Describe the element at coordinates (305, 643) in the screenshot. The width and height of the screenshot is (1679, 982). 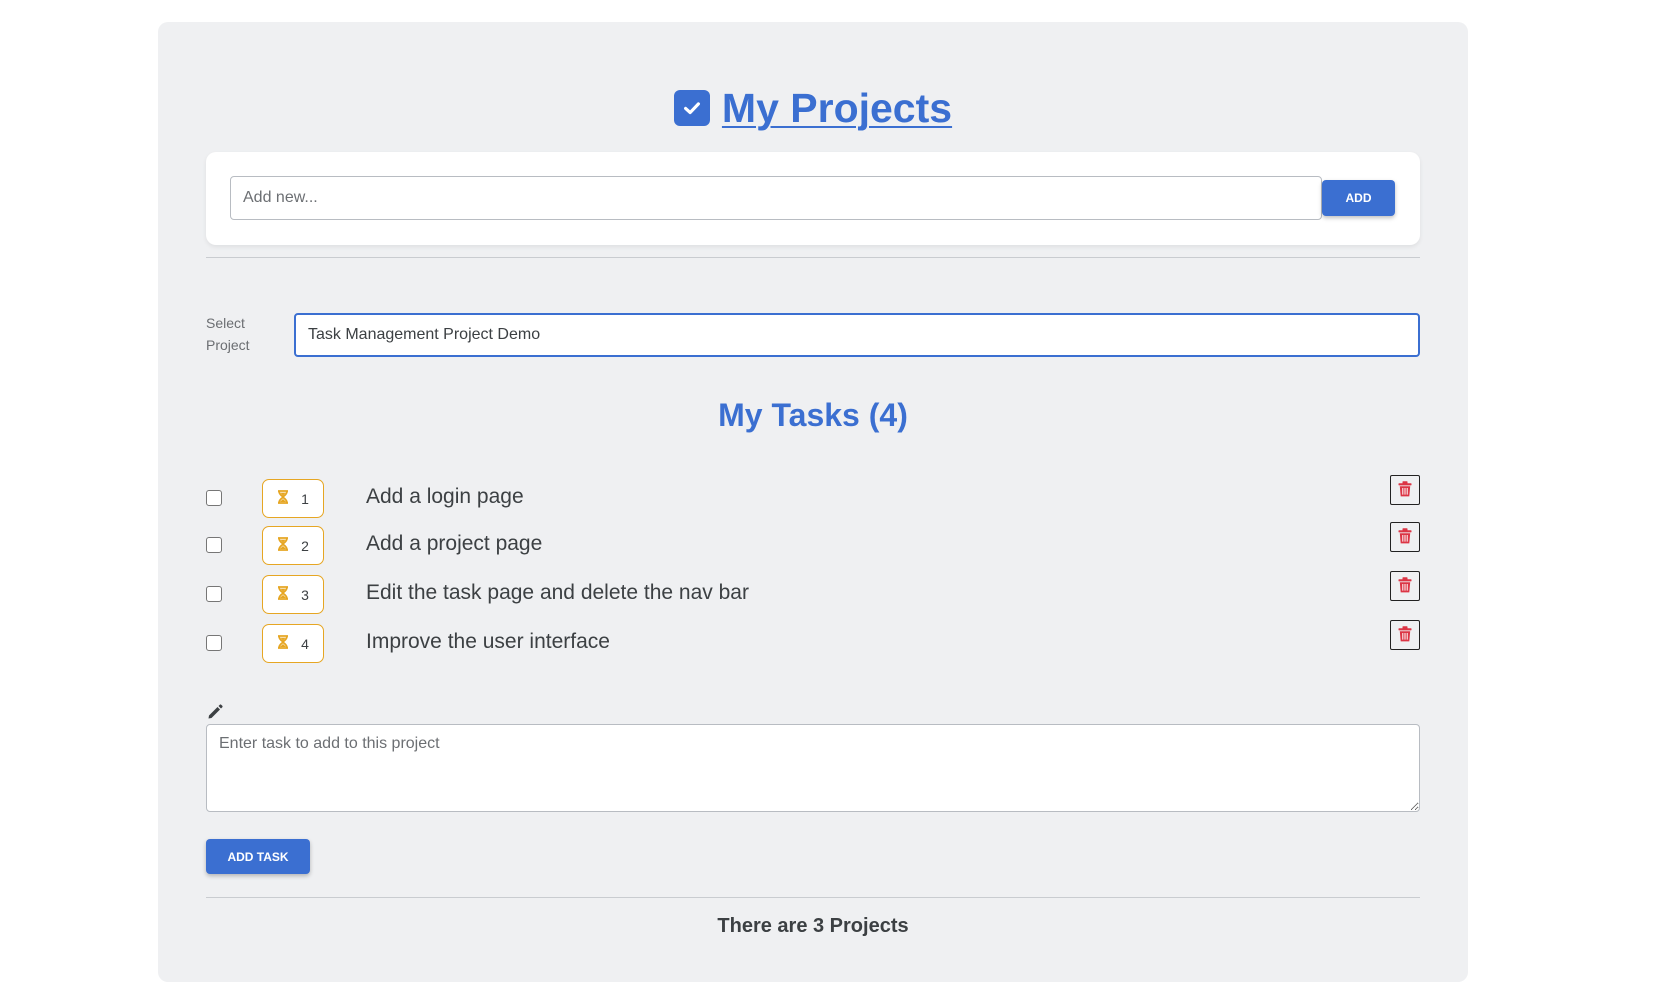
I see `task-number: 4` at that location.